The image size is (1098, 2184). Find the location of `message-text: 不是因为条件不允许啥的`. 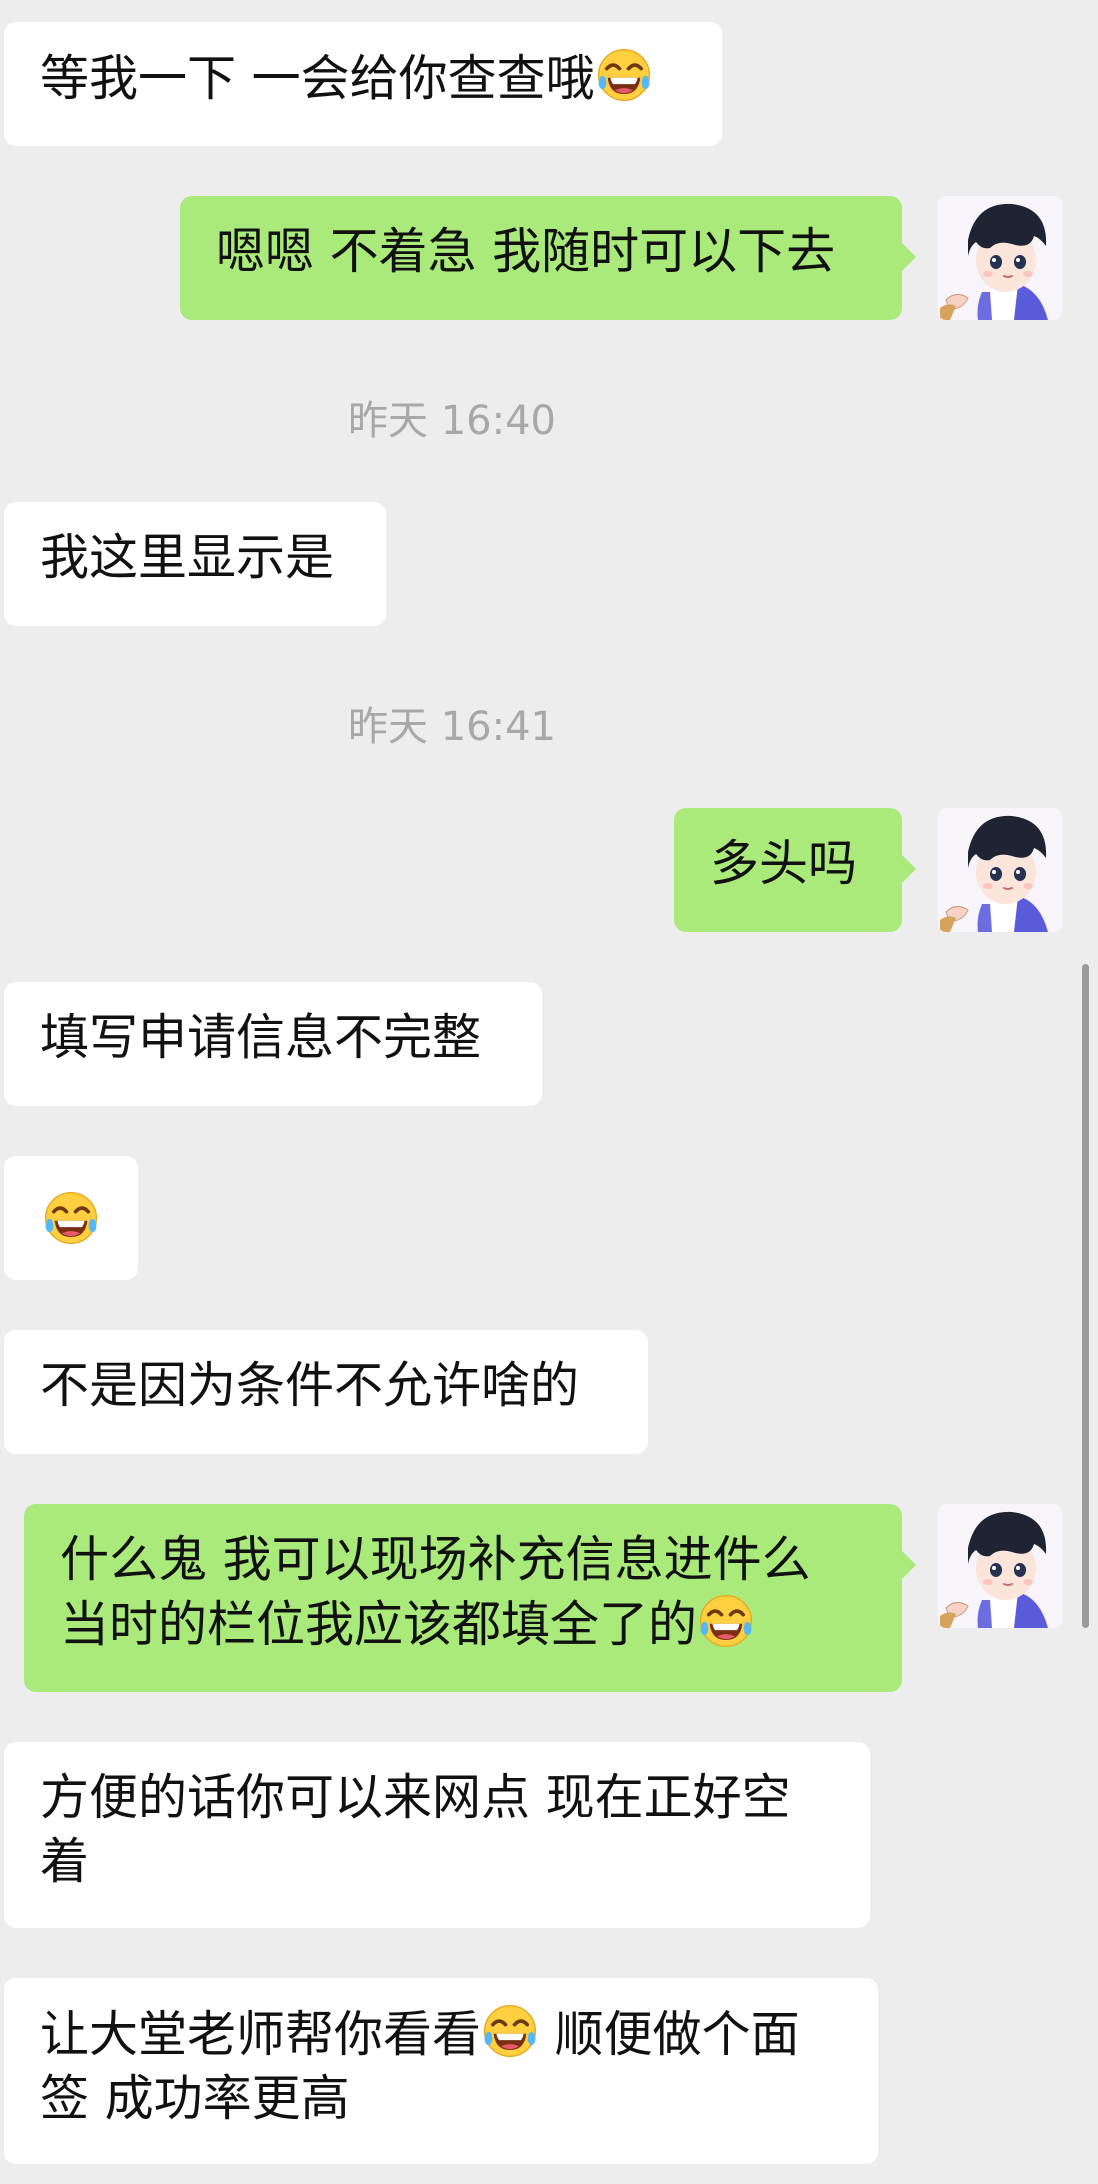

message-text: 不是因为条件不允许啥的 is located at coordinates (310, 1385).